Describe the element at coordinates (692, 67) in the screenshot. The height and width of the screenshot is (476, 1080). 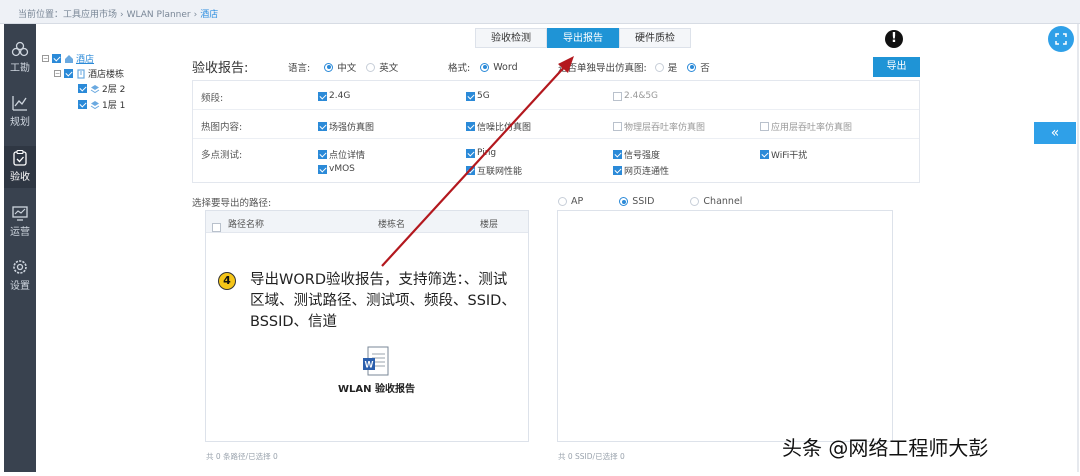
I see `separate-radio-no` at that location.